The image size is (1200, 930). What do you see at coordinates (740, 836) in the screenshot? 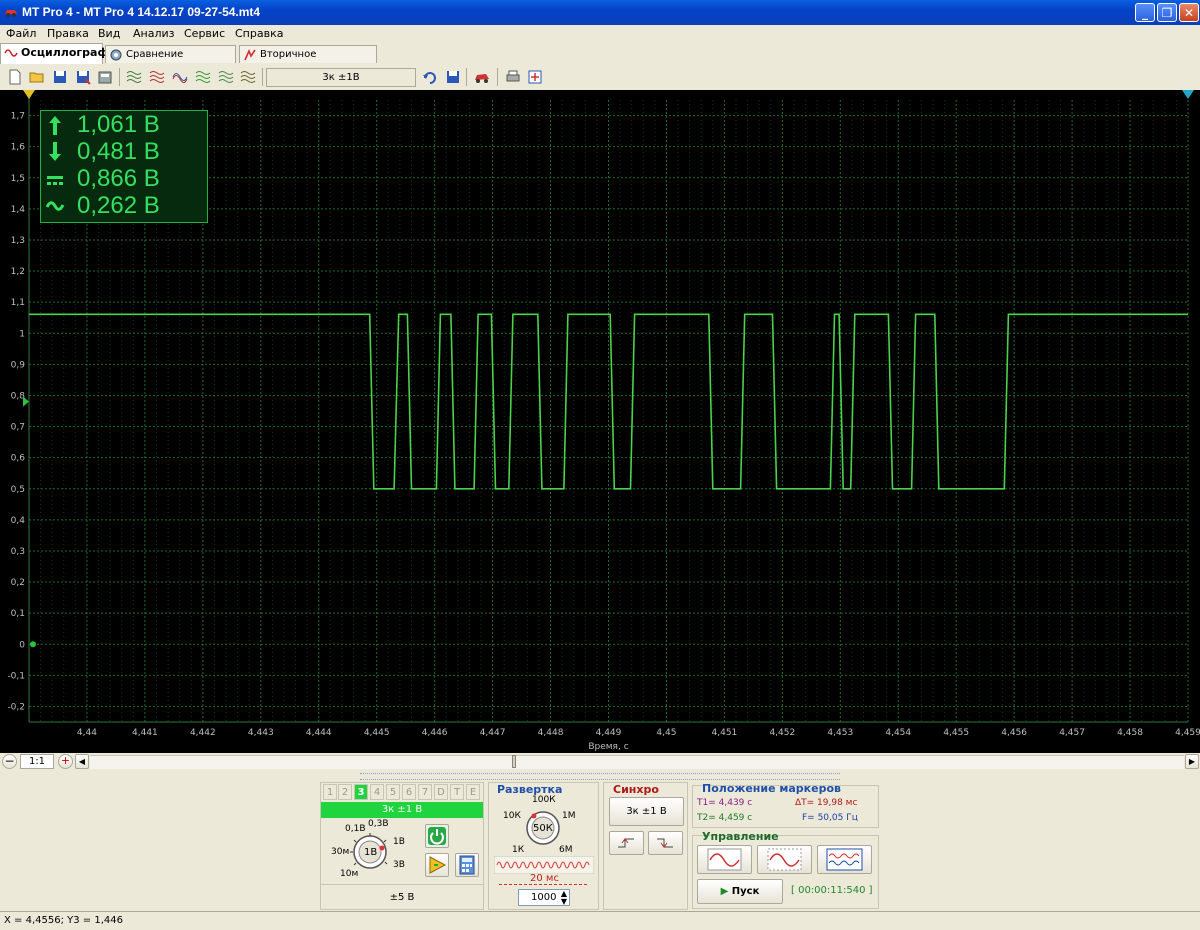
I see `control-title: Управление` at bounding box center [740, 836].